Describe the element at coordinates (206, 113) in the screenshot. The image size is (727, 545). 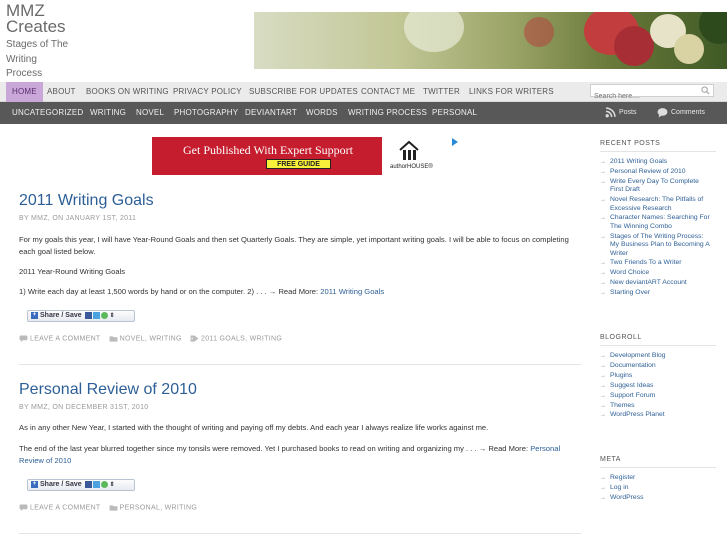
I see `cat-photography: PHOTOGRAPHY` at that location.